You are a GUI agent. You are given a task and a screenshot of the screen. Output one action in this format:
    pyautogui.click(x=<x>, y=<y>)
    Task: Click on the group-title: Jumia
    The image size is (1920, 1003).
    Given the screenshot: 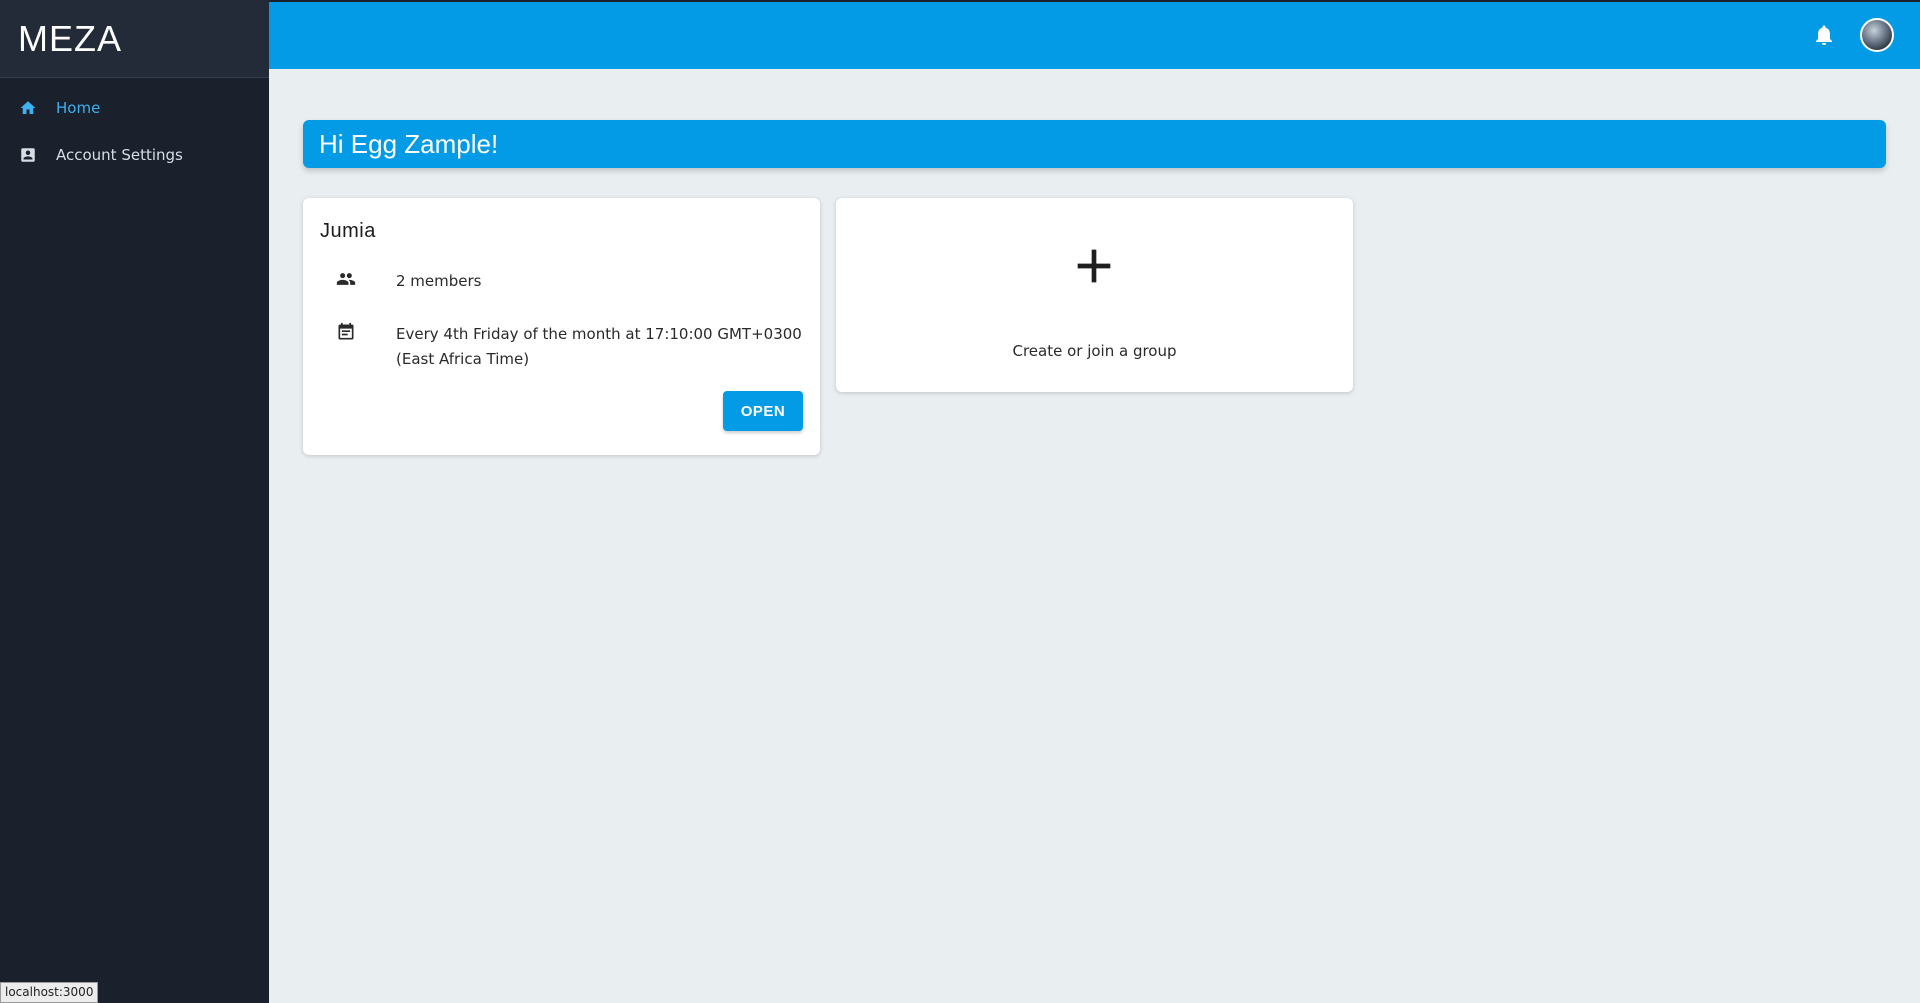 What is the action you would take?
    pyautogui.click(x=348, y=231)
    